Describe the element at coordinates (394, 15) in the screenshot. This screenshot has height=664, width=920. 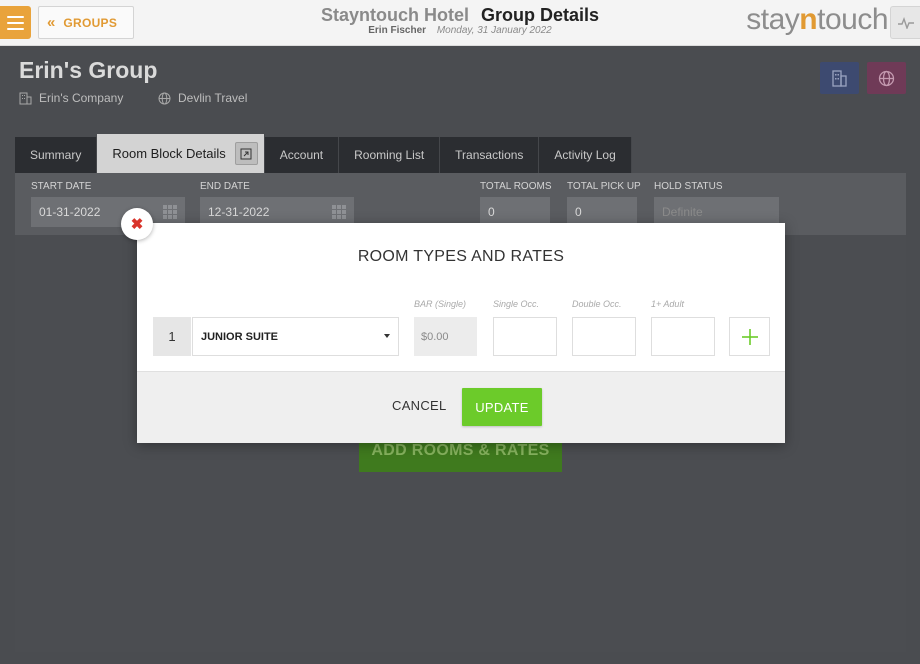
I see `hotel-name: Stayntouch Hotel` at that location.